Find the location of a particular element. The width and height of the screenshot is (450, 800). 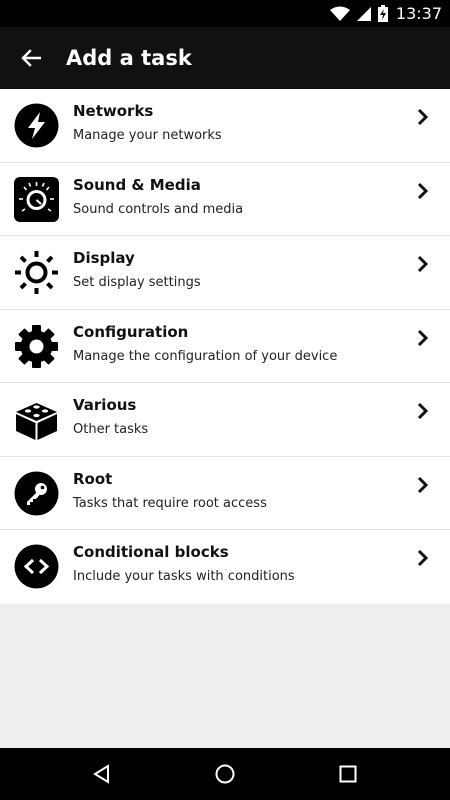

category-subtitle: Sound controls and media is located at coordinates (158, 209).